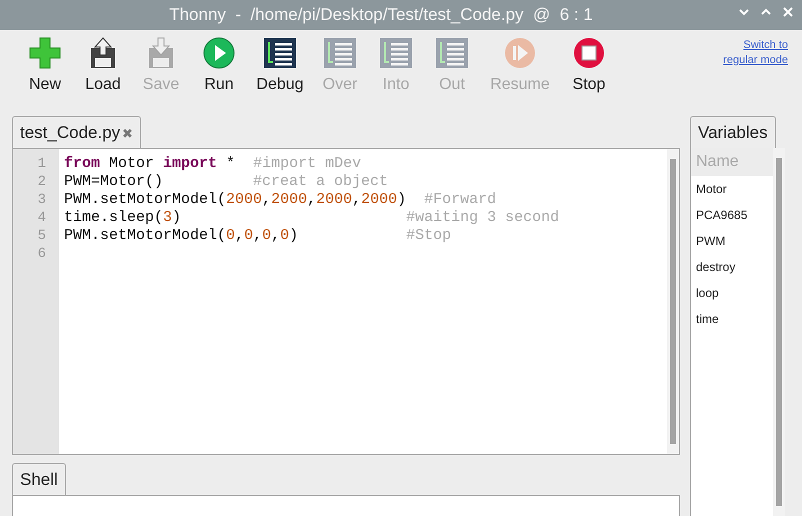  What do you see at coordinates (77, 132) in the screenshot?
I see `editor-tab: test_Code.py✖` at bounding box center [77, 132].